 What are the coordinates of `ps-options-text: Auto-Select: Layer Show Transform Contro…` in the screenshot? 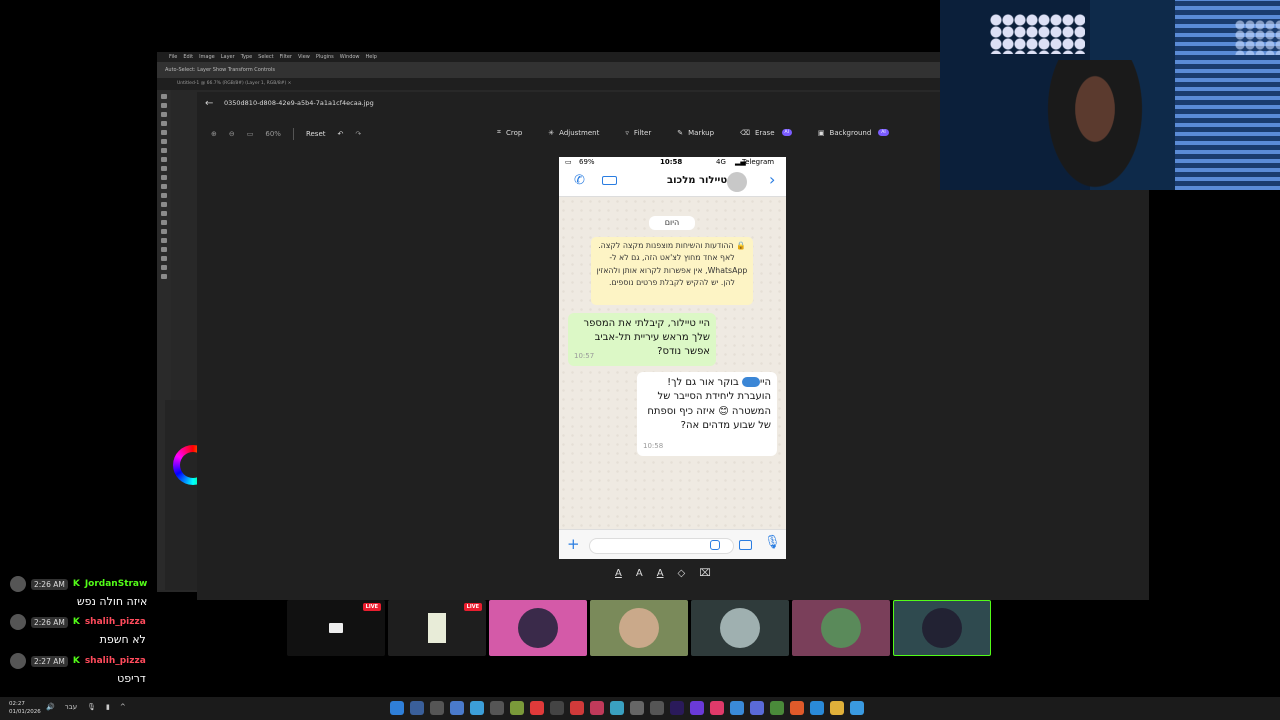 It's located at (220, 70).